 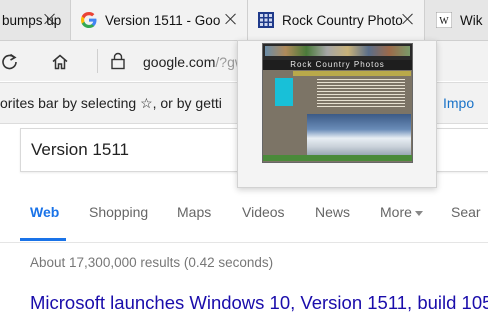 I want to click on result-stats: About 17,300,000 results (0.42 seconds), so click(x=152, y=262).